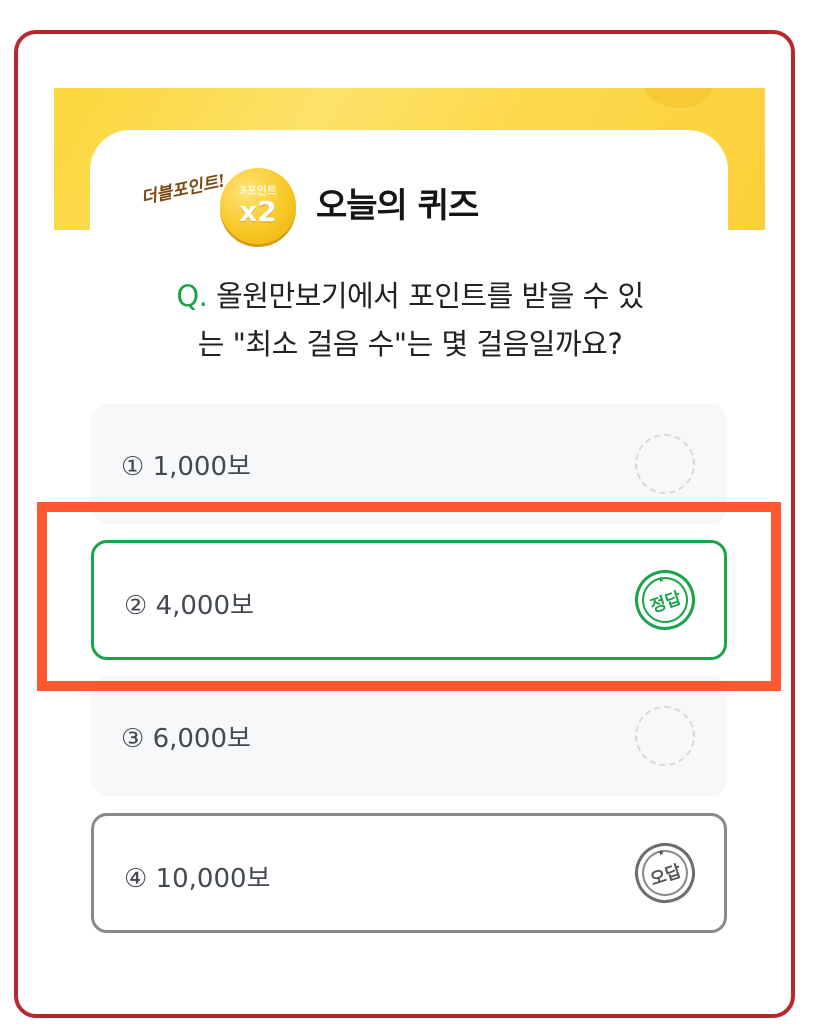  Describe the element at coordinates (679, 98) in the screenshot. I see `banner-decoration` at that location.